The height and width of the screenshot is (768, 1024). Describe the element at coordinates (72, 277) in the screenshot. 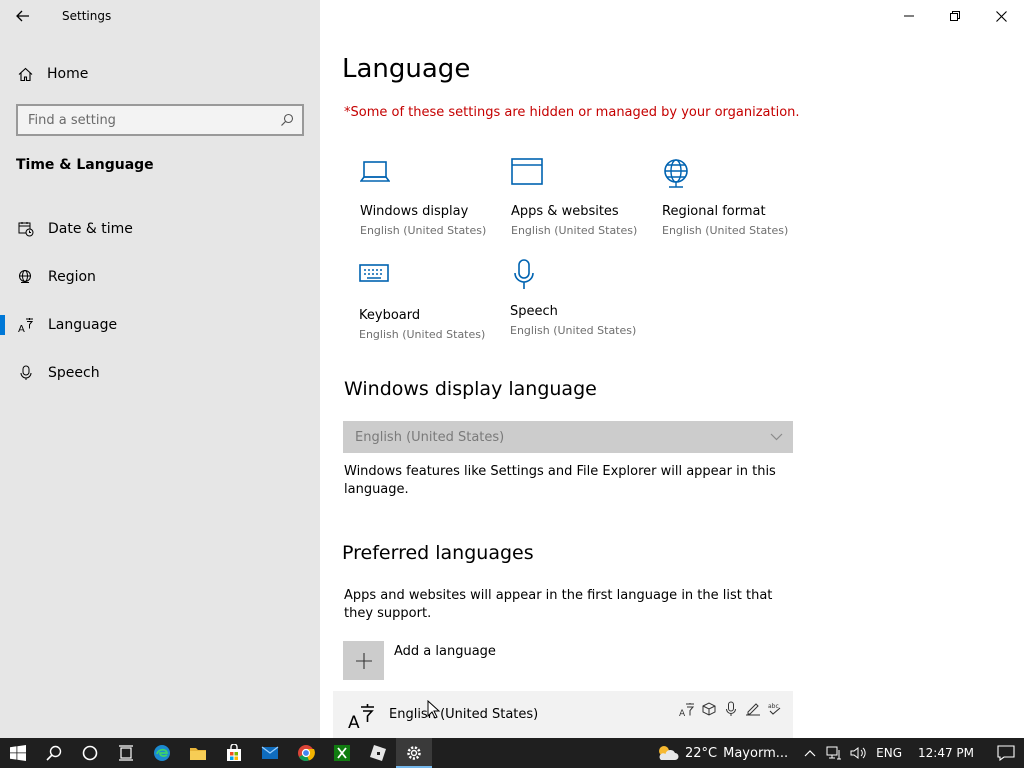

I see `sidebar-item-label: Region` at that location.